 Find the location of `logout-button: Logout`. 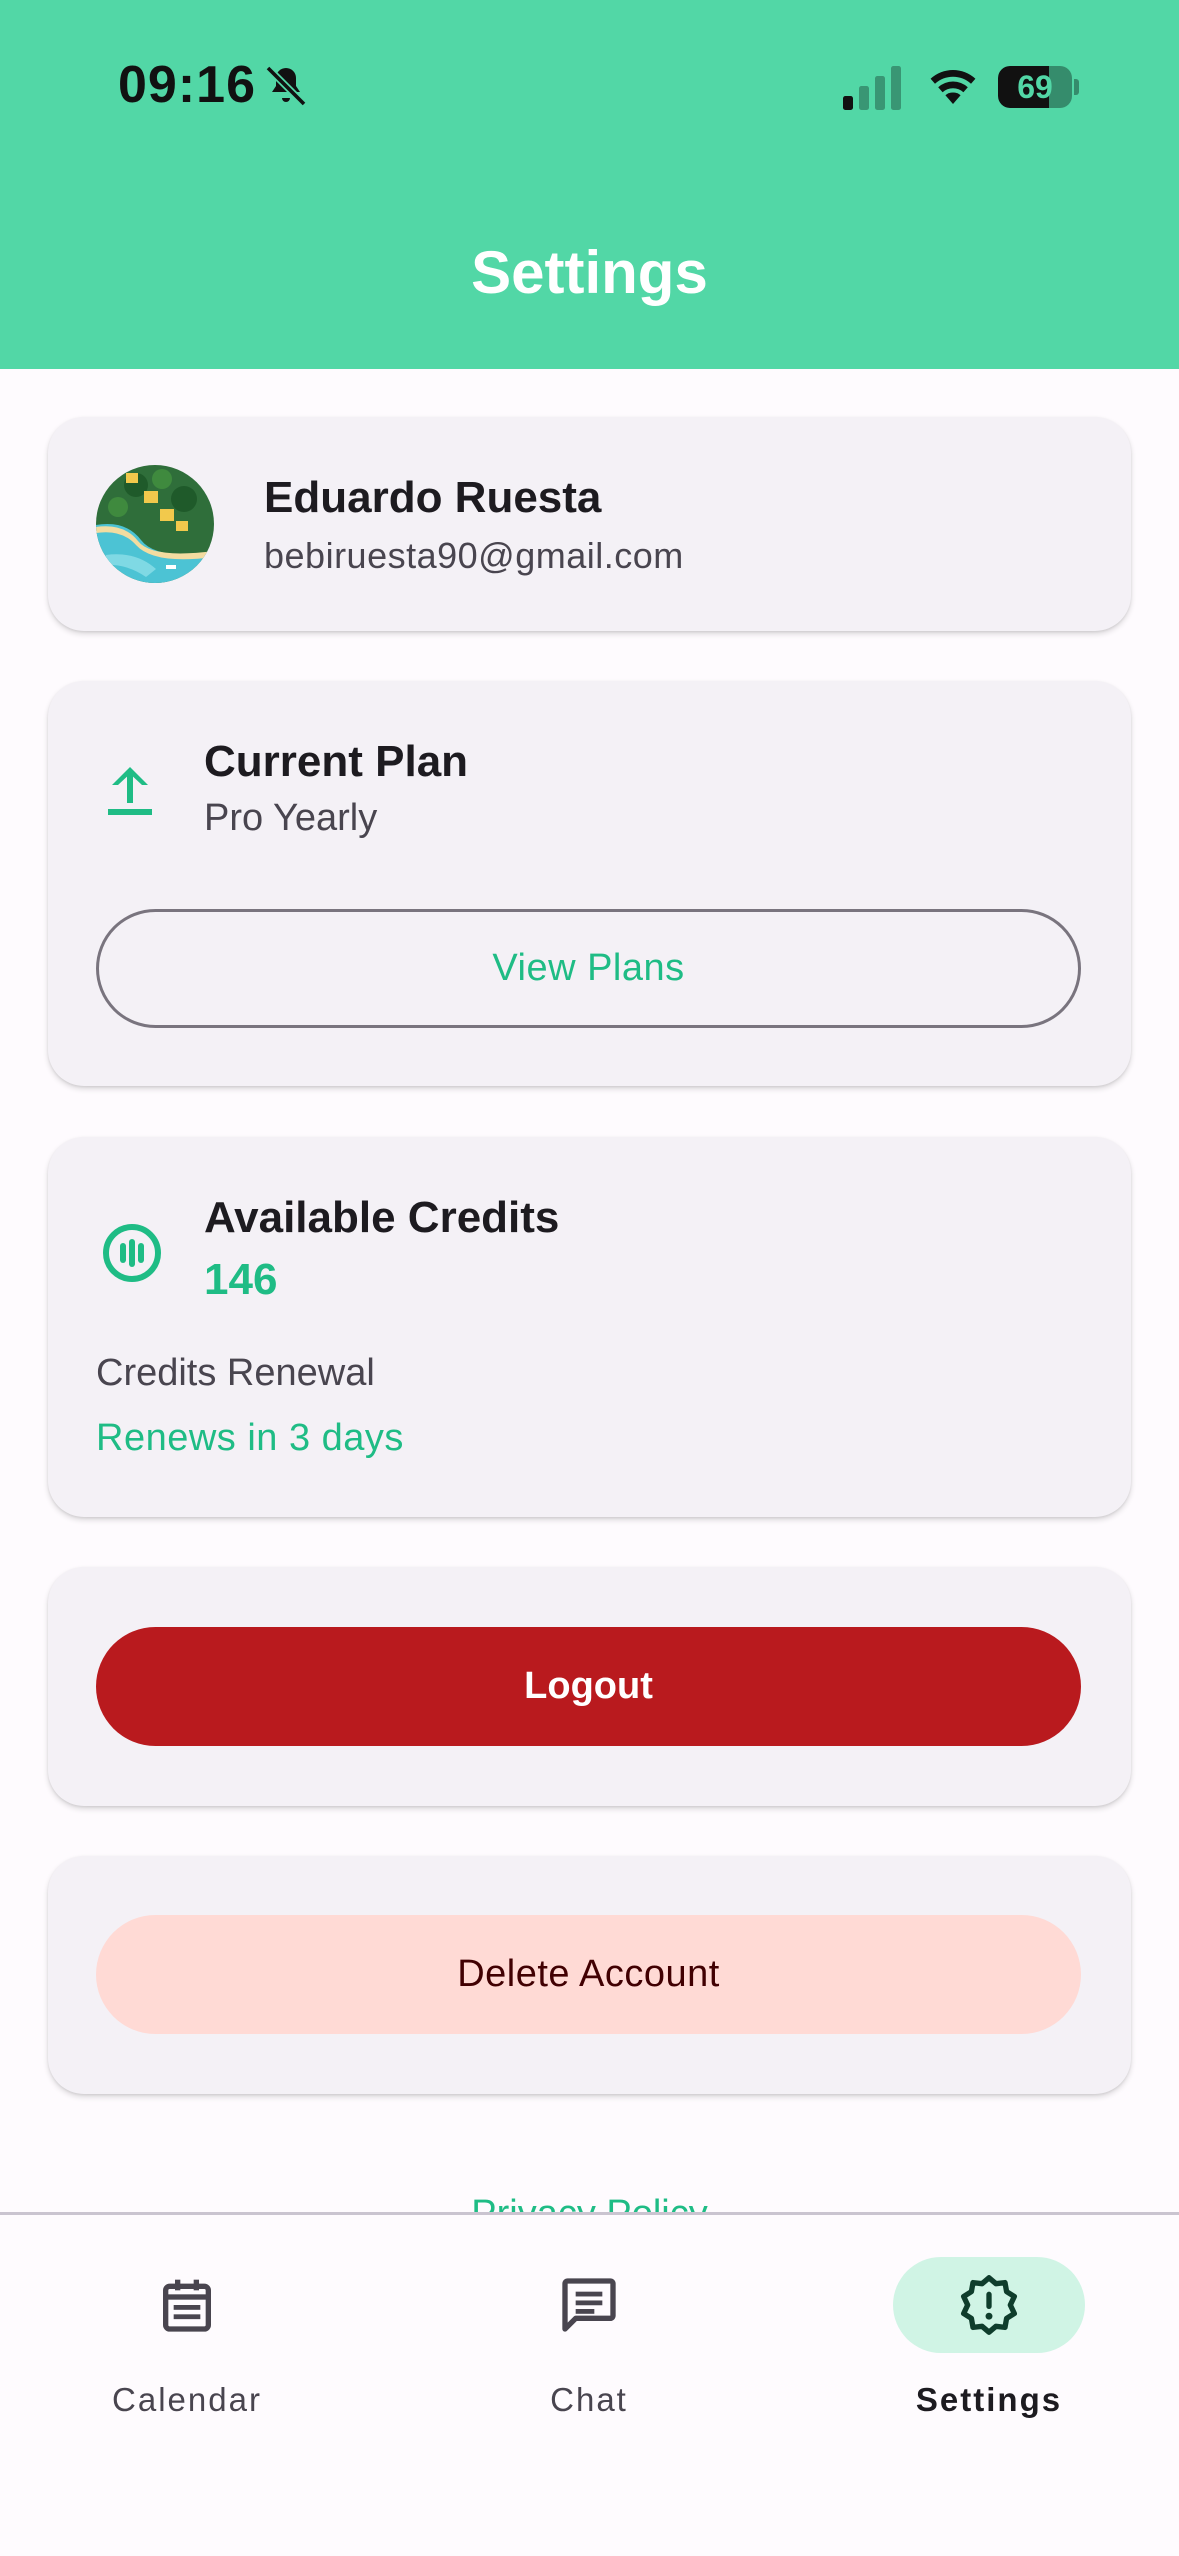

logout-button: Logout is located at coordinates (588, 1686).